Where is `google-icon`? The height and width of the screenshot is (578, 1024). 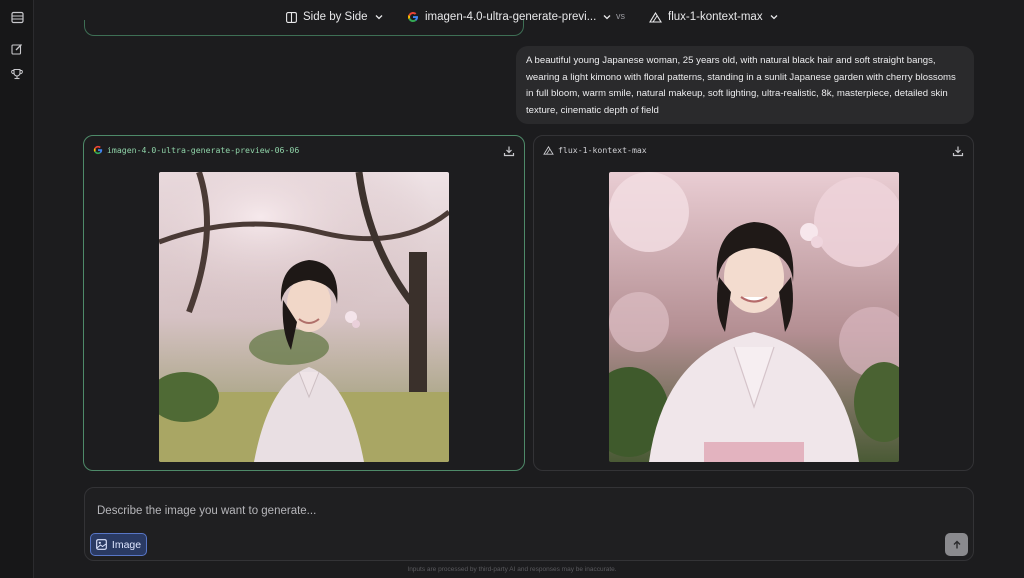 google-icon is located at coordinates (98, 150).